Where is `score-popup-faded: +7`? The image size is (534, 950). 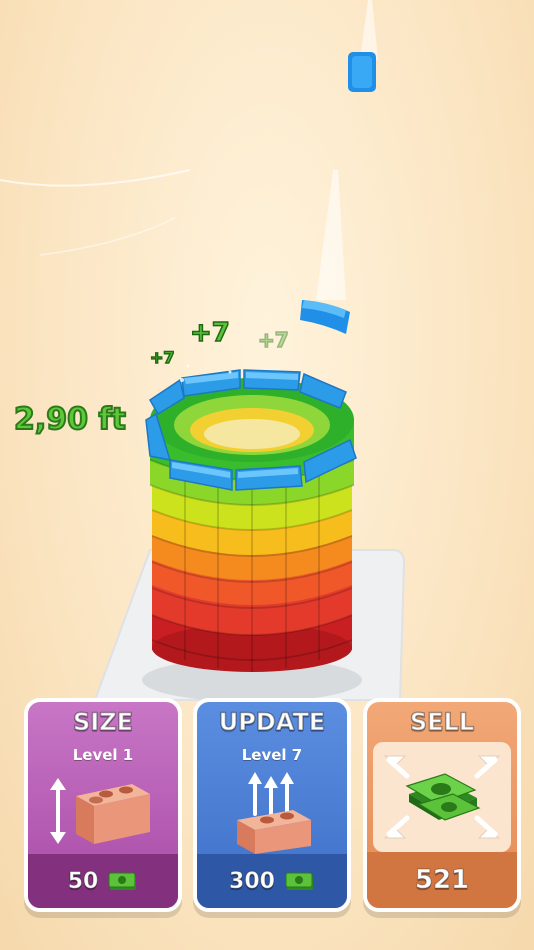
score-popup-faded: +7 is located at coordinates (273, 340).